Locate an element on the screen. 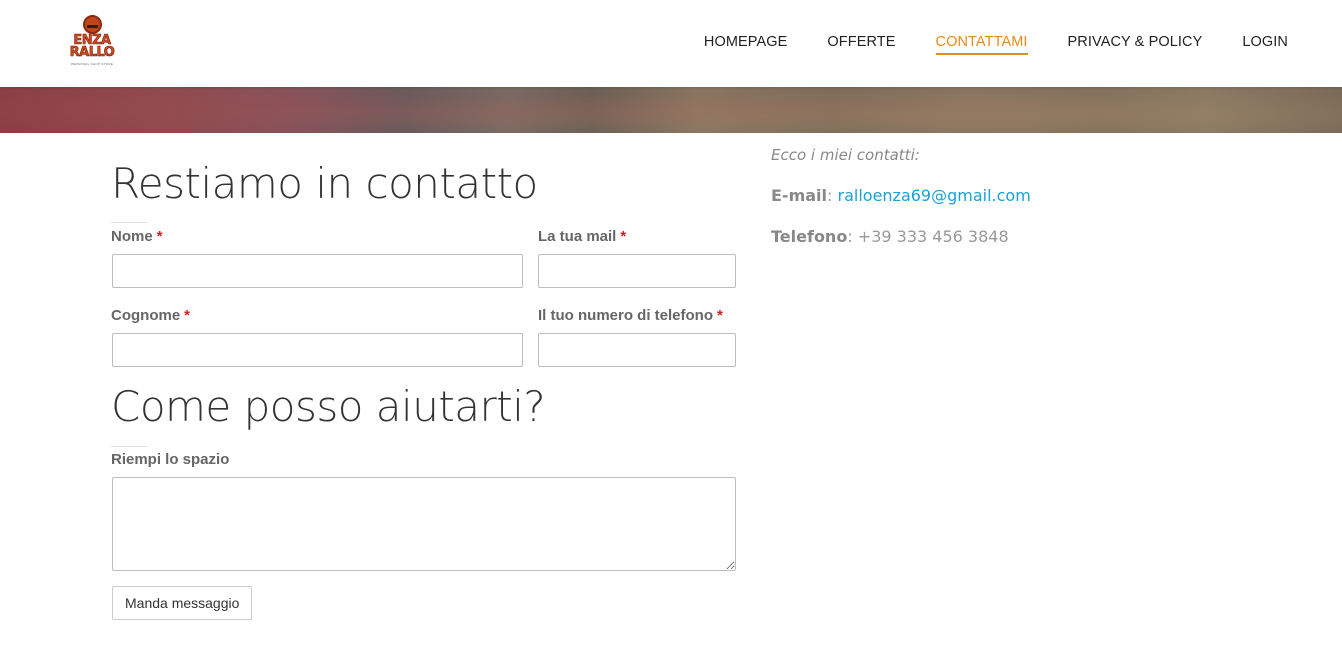 This screenshot has width=1342, height=660. contacts-intro: Ecco i miei contatti: is located at coordinates (845, 155).